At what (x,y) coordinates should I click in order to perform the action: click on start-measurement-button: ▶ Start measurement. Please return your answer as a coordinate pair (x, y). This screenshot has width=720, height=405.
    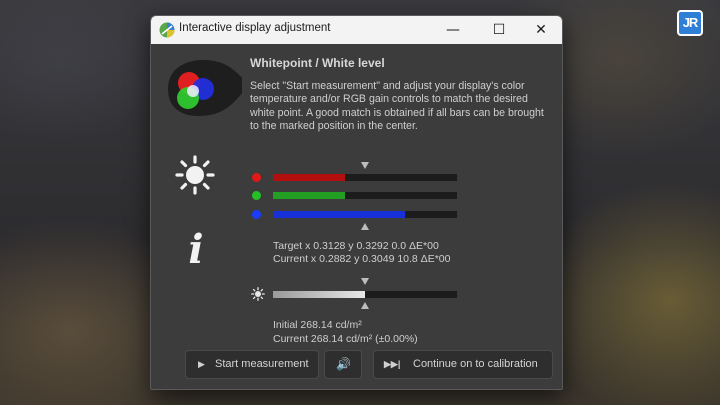
    Looking at the image, I should click on (252, 364).